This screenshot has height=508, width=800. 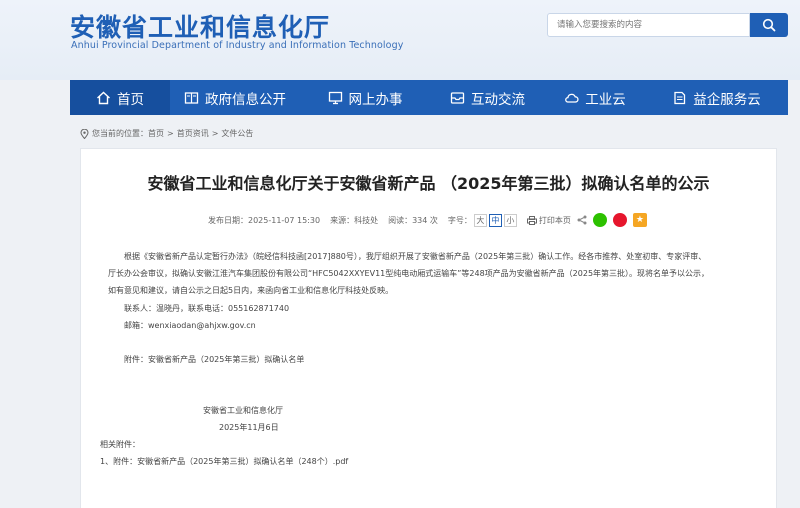 I want to click on article-title: 安徽省工业和信息化厅关于安徽省新产品 （2025年第三批）拟确认名单的公示, so click(x=428, y=183).